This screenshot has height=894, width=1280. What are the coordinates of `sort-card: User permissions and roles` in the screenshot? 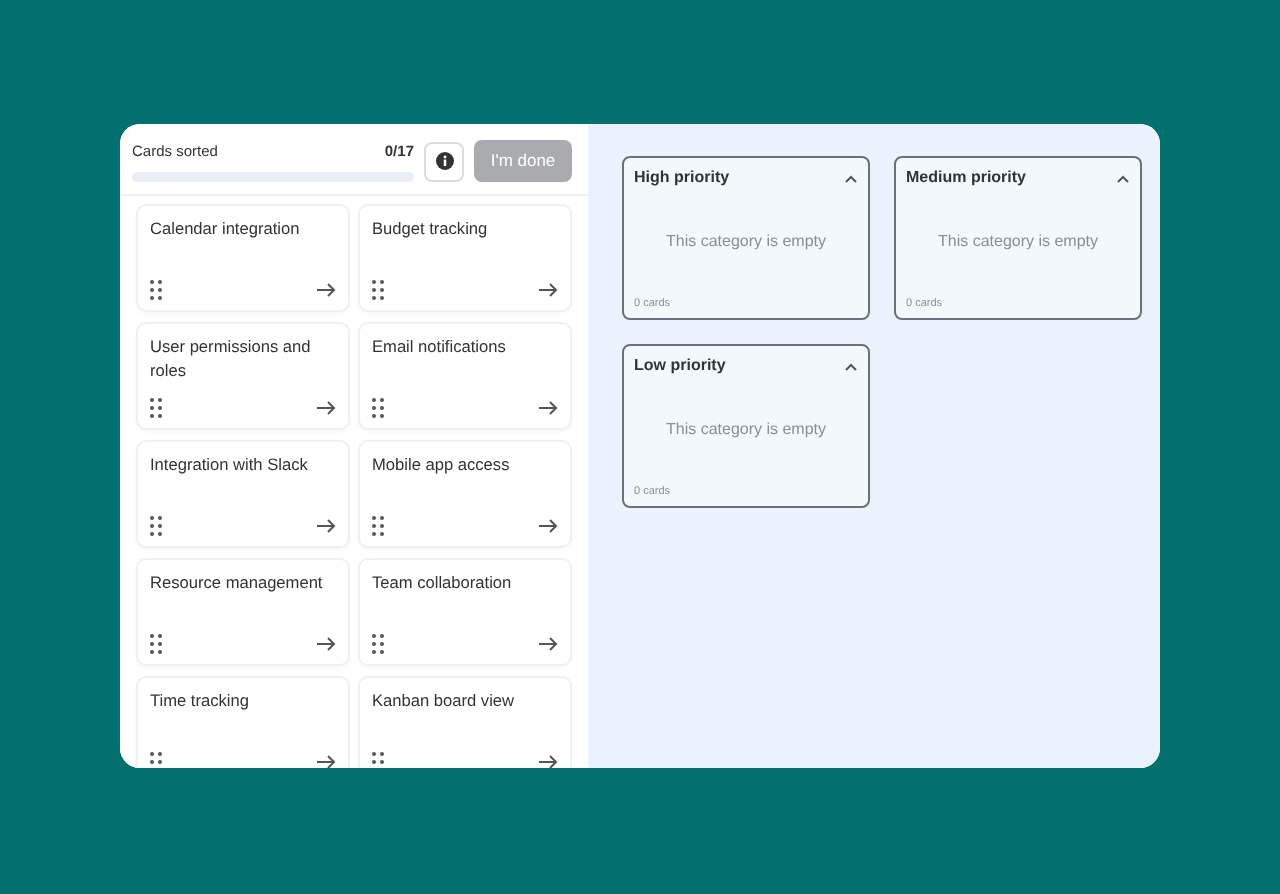 It's located at (243, 376).